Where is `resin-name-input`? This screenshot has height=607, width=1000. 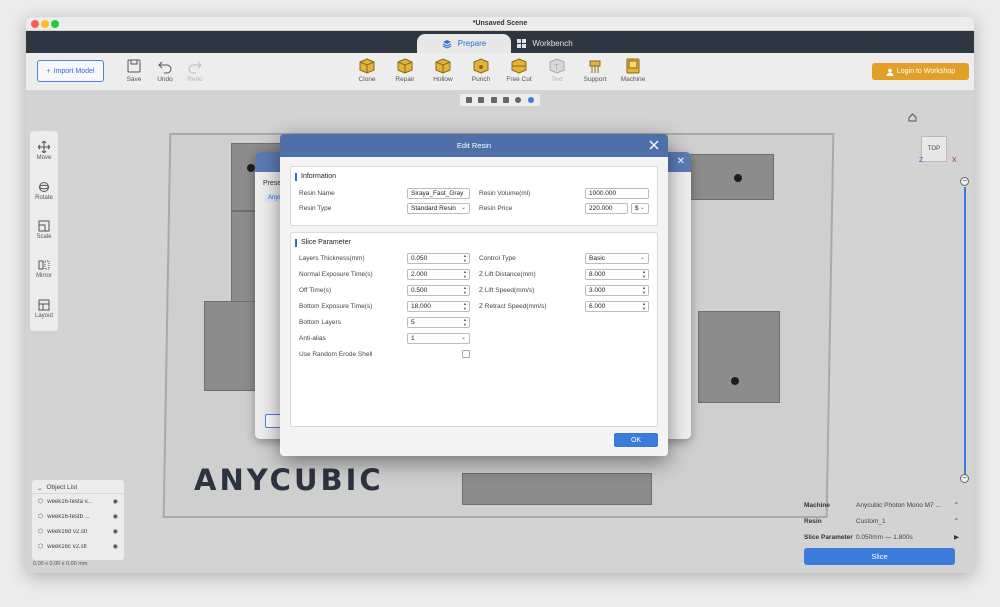
resin-name-input is located at coordinates (438, 193).